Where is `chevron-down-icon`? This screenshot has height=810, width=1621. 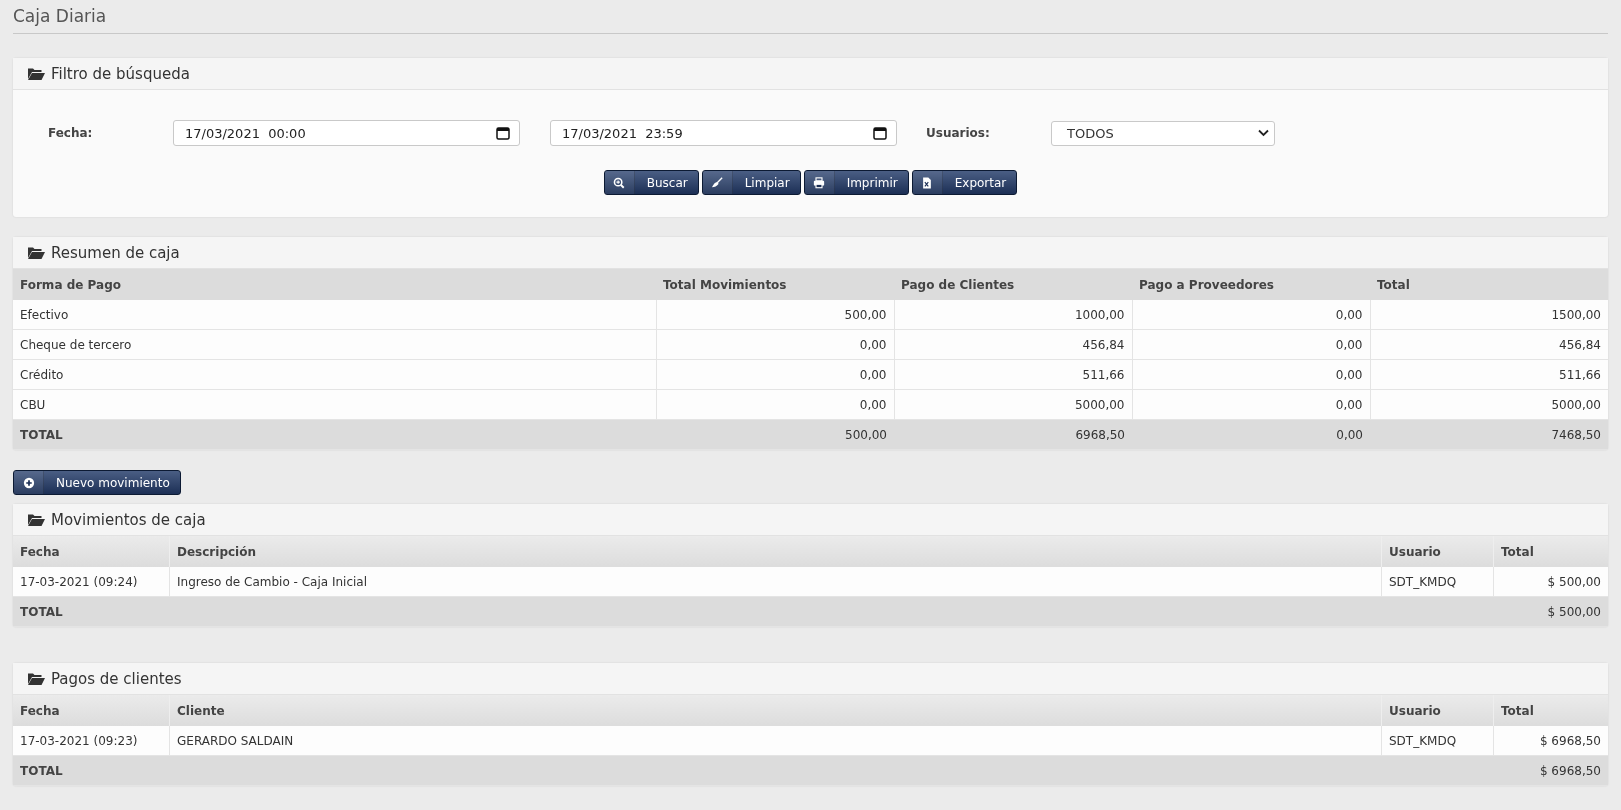
chevron-down-icon is located at coordinates (1263, 133).